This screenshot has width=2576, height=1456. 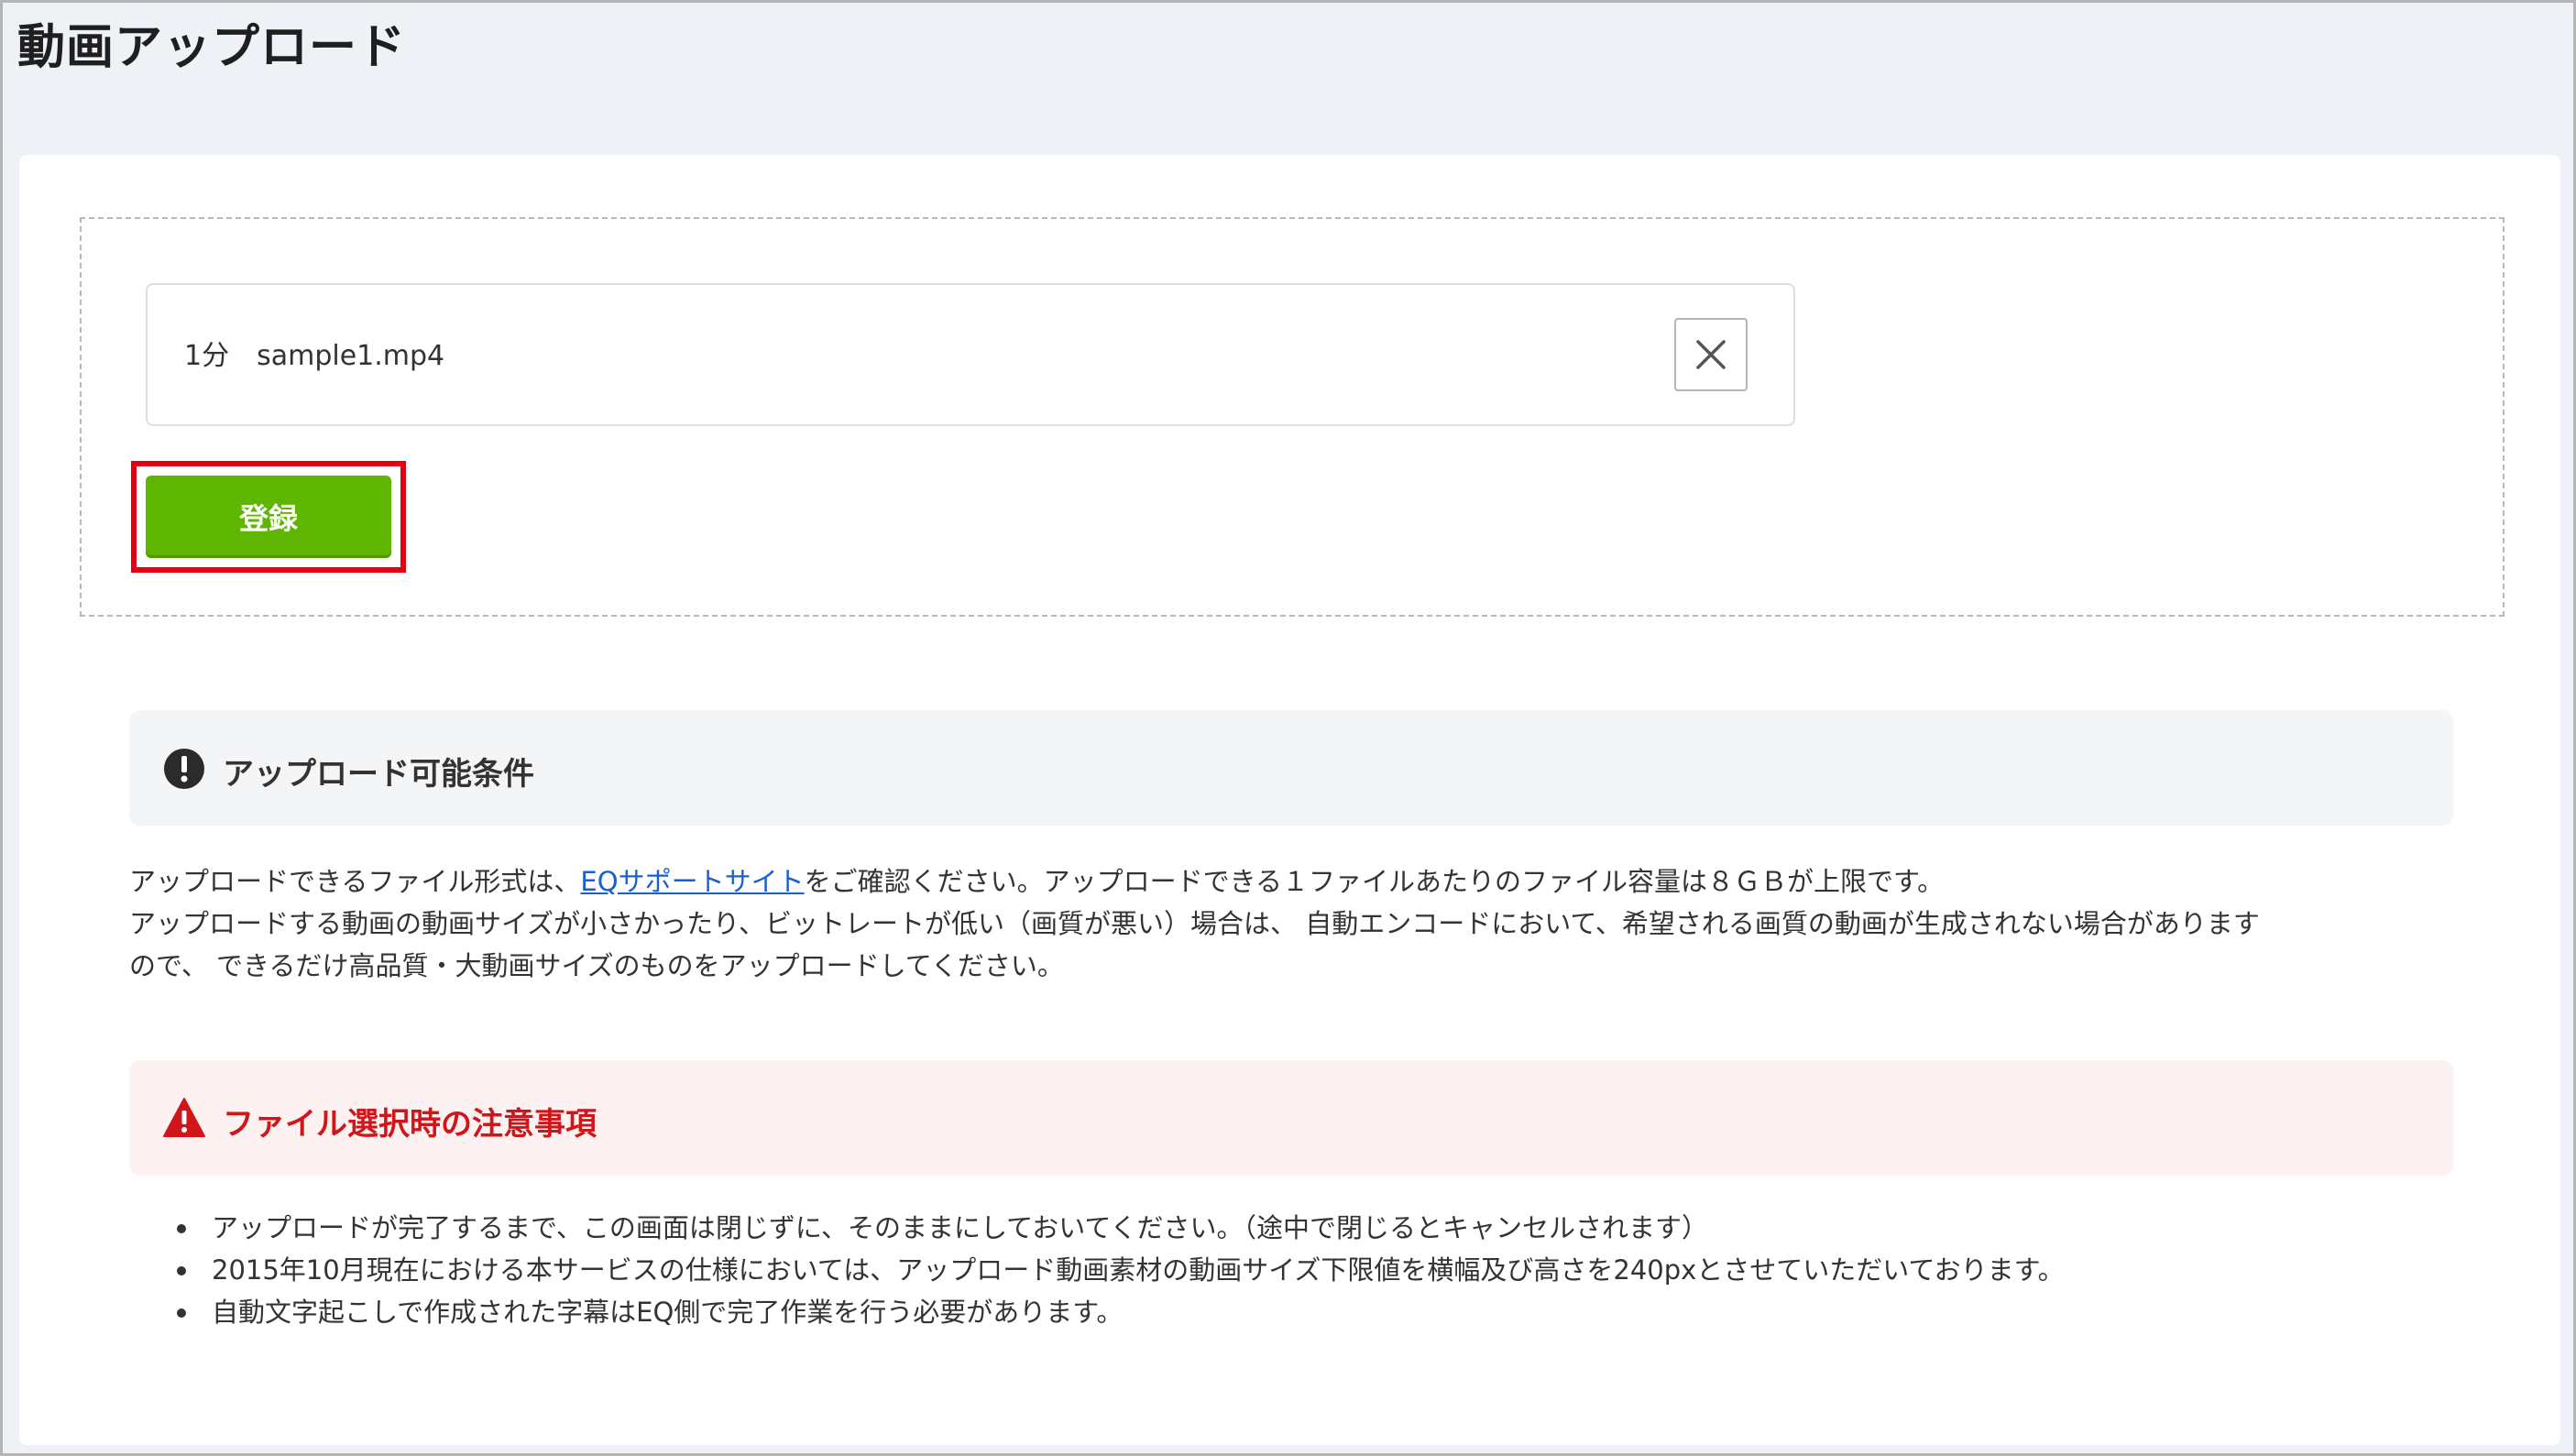 I want to click on remove-file-button, so click(x=1711, y=354).